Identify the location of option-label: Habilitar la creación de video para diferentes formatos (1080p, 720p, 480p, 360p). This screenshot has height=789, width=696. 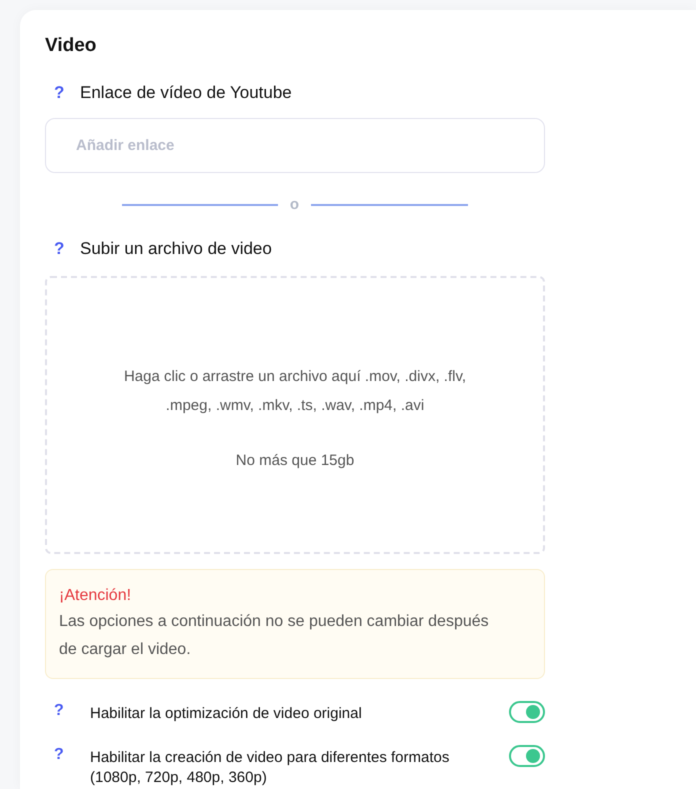
(270, 768).